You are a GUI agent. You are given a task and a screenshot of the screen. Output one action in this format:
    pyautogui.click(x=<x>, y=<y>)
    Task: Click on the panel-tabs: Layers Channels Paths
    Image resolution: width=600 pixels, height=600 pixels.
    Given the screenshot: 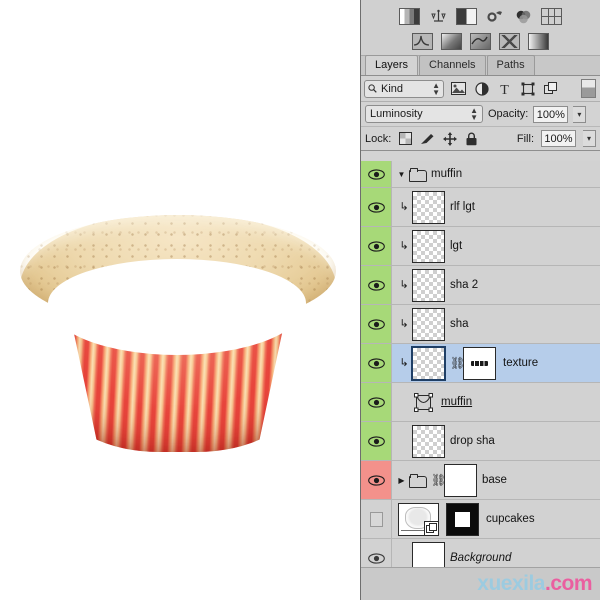 What is the action you would take?
    pyautogui.click(x=480, y=65)
    